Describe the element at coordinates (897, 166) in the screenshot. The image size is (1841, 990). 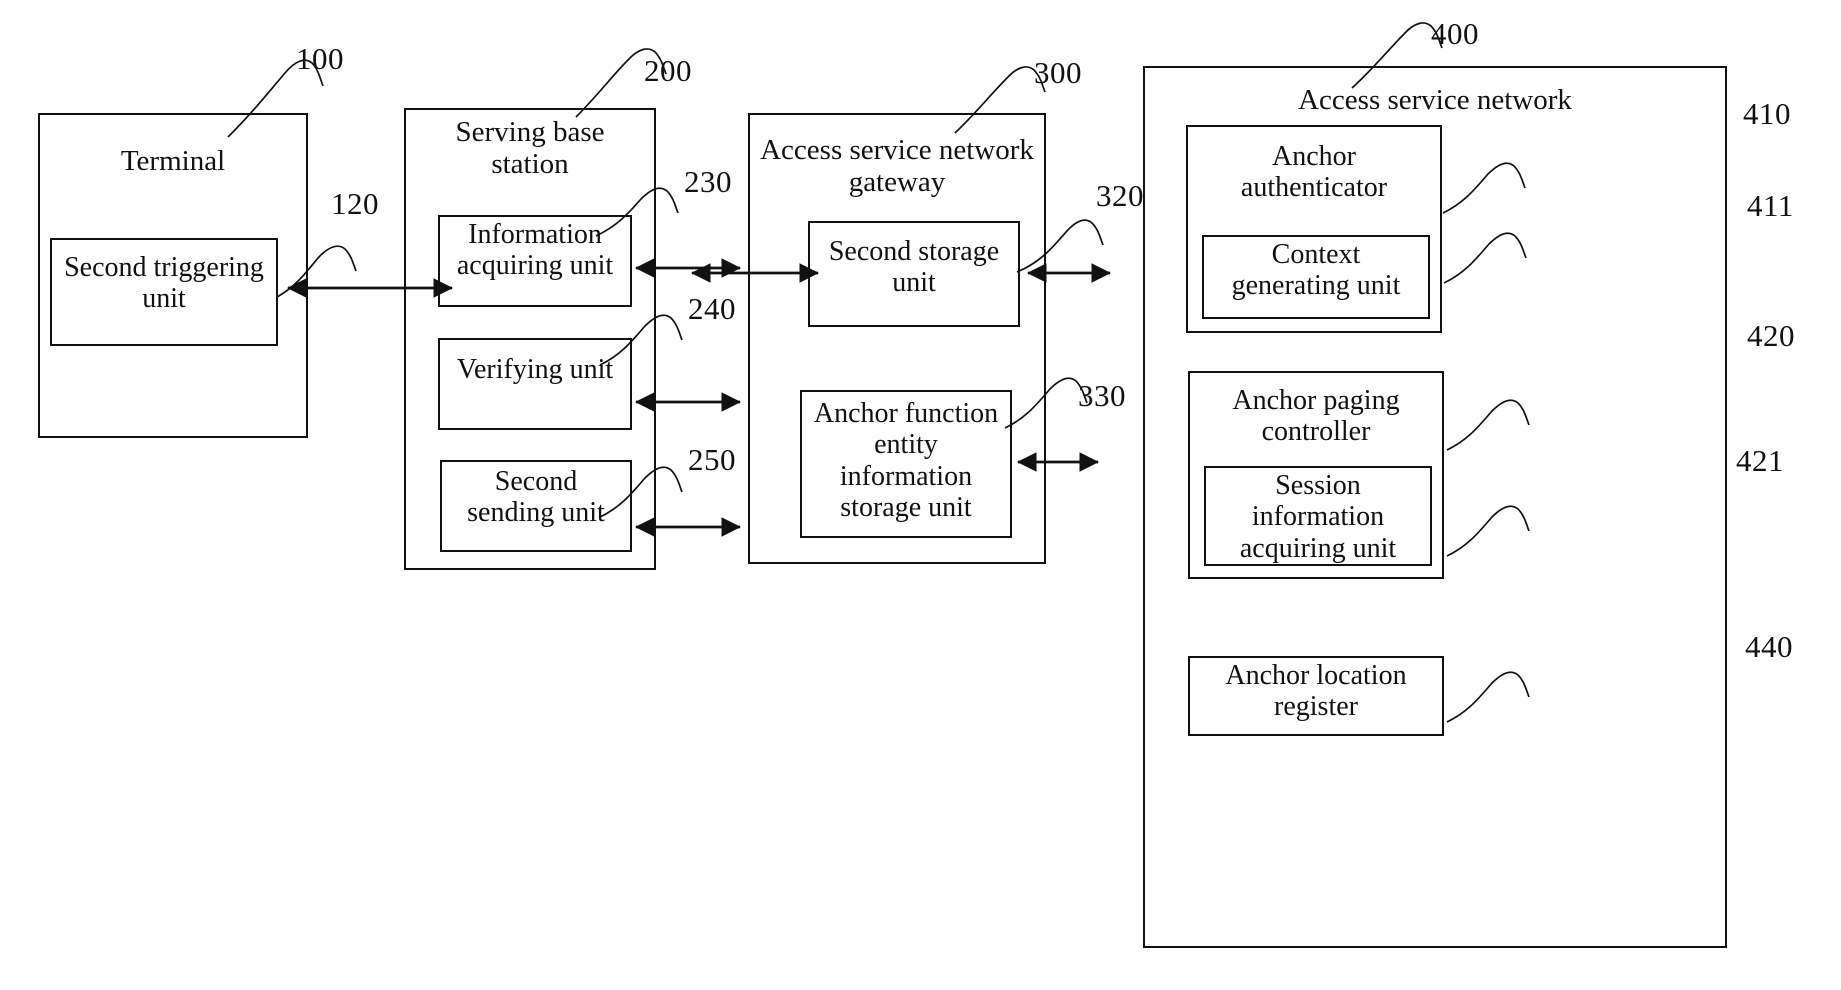
I see `access-service-network-gateway-label: Access service network gateway` at that location.